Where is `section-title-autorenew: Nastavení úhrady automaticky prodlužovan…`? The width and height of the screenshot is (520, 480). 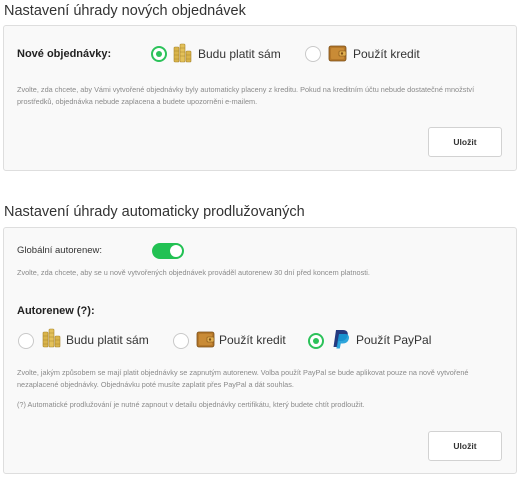 section-title-autorenew: Nastavení úhrady automaticky prodlužovan… is located at coordinates (154, 212).